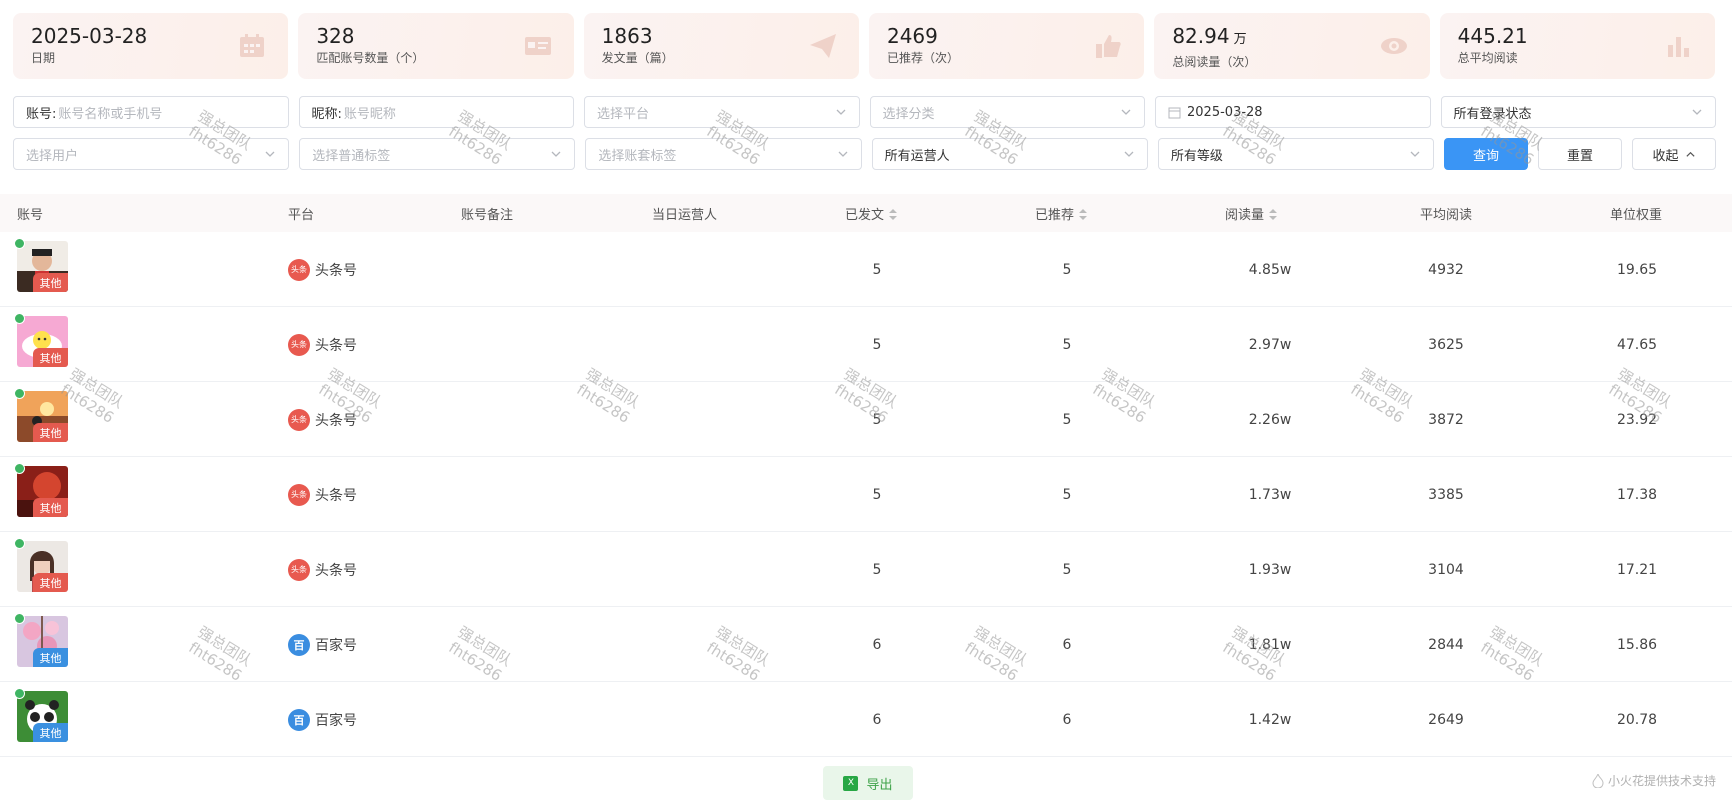 This screenshot has height=807, width=1732. What do you see at coordinates (1067, 494) in the screenshot?
I see `recommended-cell: 5` at bounding box center [1067, 494].